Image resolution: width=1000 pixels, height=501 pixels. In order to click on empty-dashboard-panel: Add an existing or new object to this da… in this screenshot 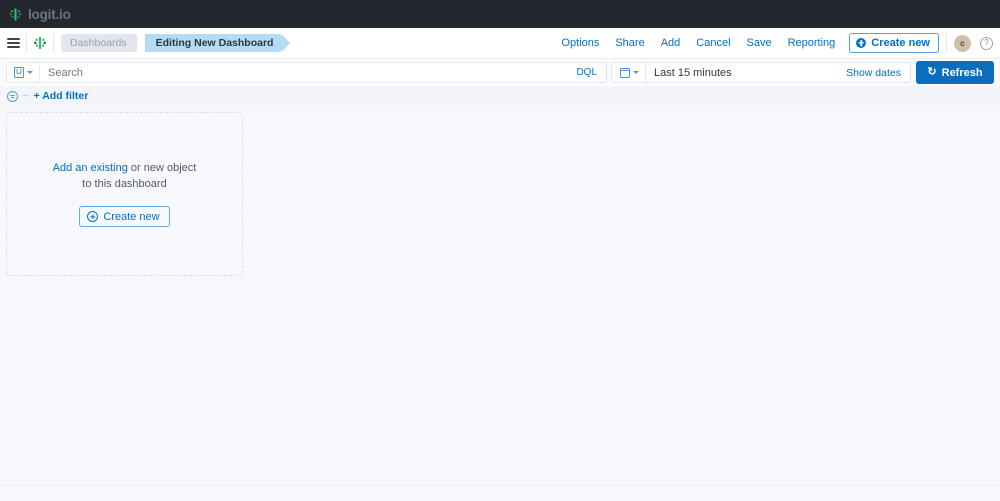, I will do `click(124, 194)`.